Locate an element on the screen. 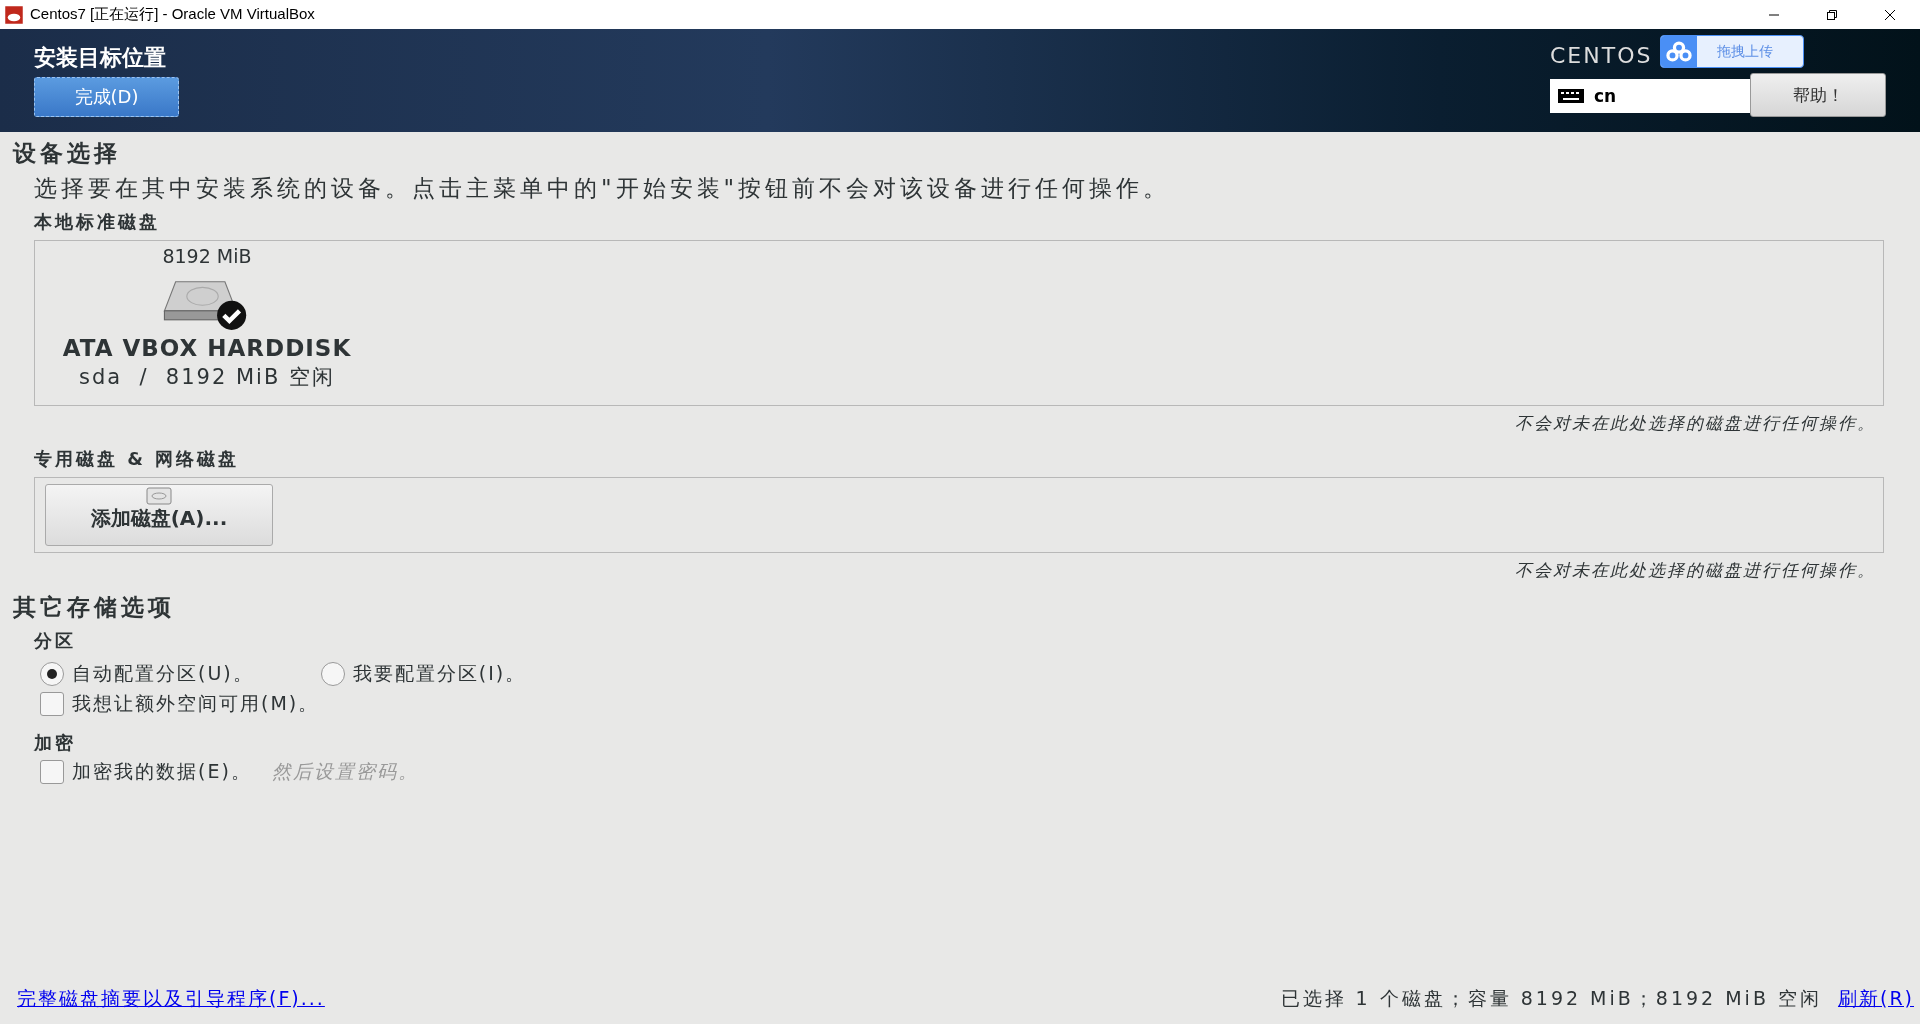 This screenshot has height=1024, width=1920. keyboard-layout-field: cn is located at coordinates (1650, 96).